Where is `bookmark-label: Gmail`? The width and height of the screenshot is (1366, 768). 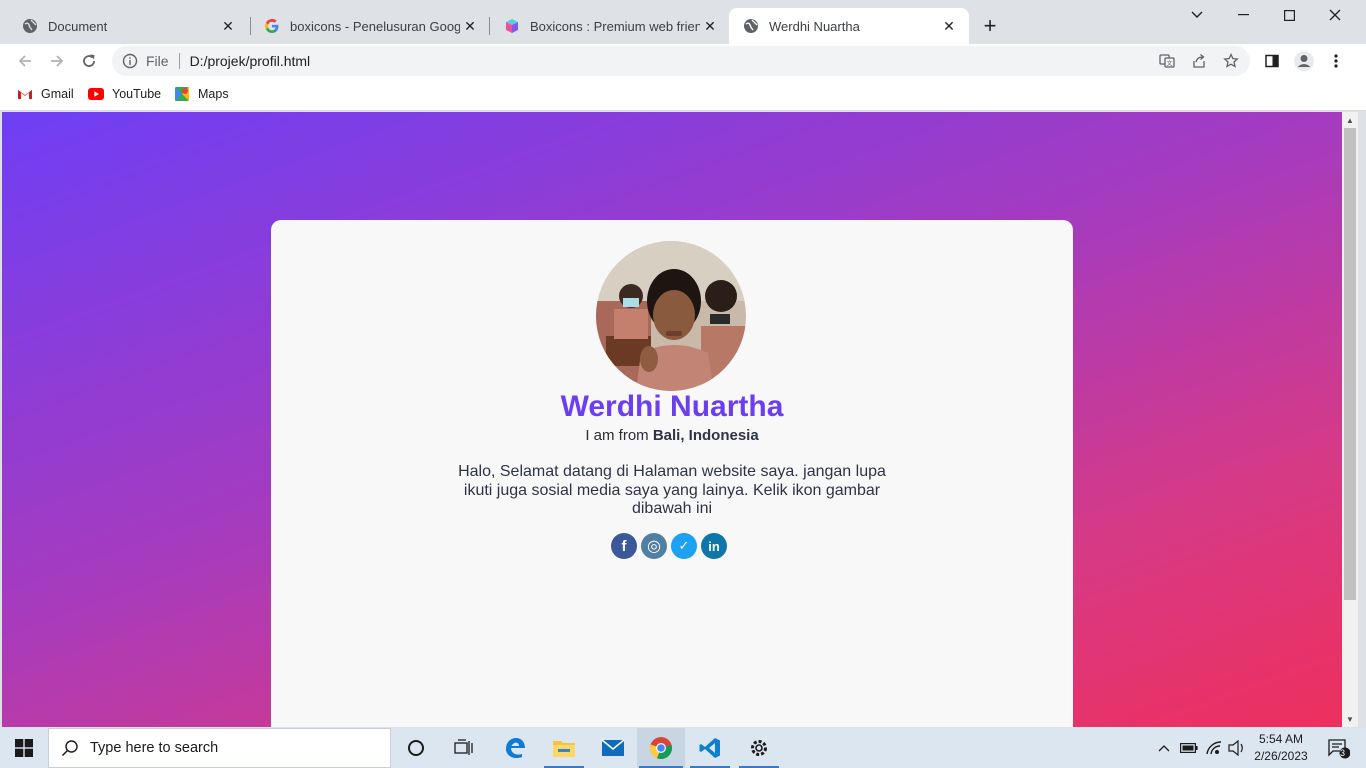
bookmark-label: Gmail is located at coordinates (57, 94).